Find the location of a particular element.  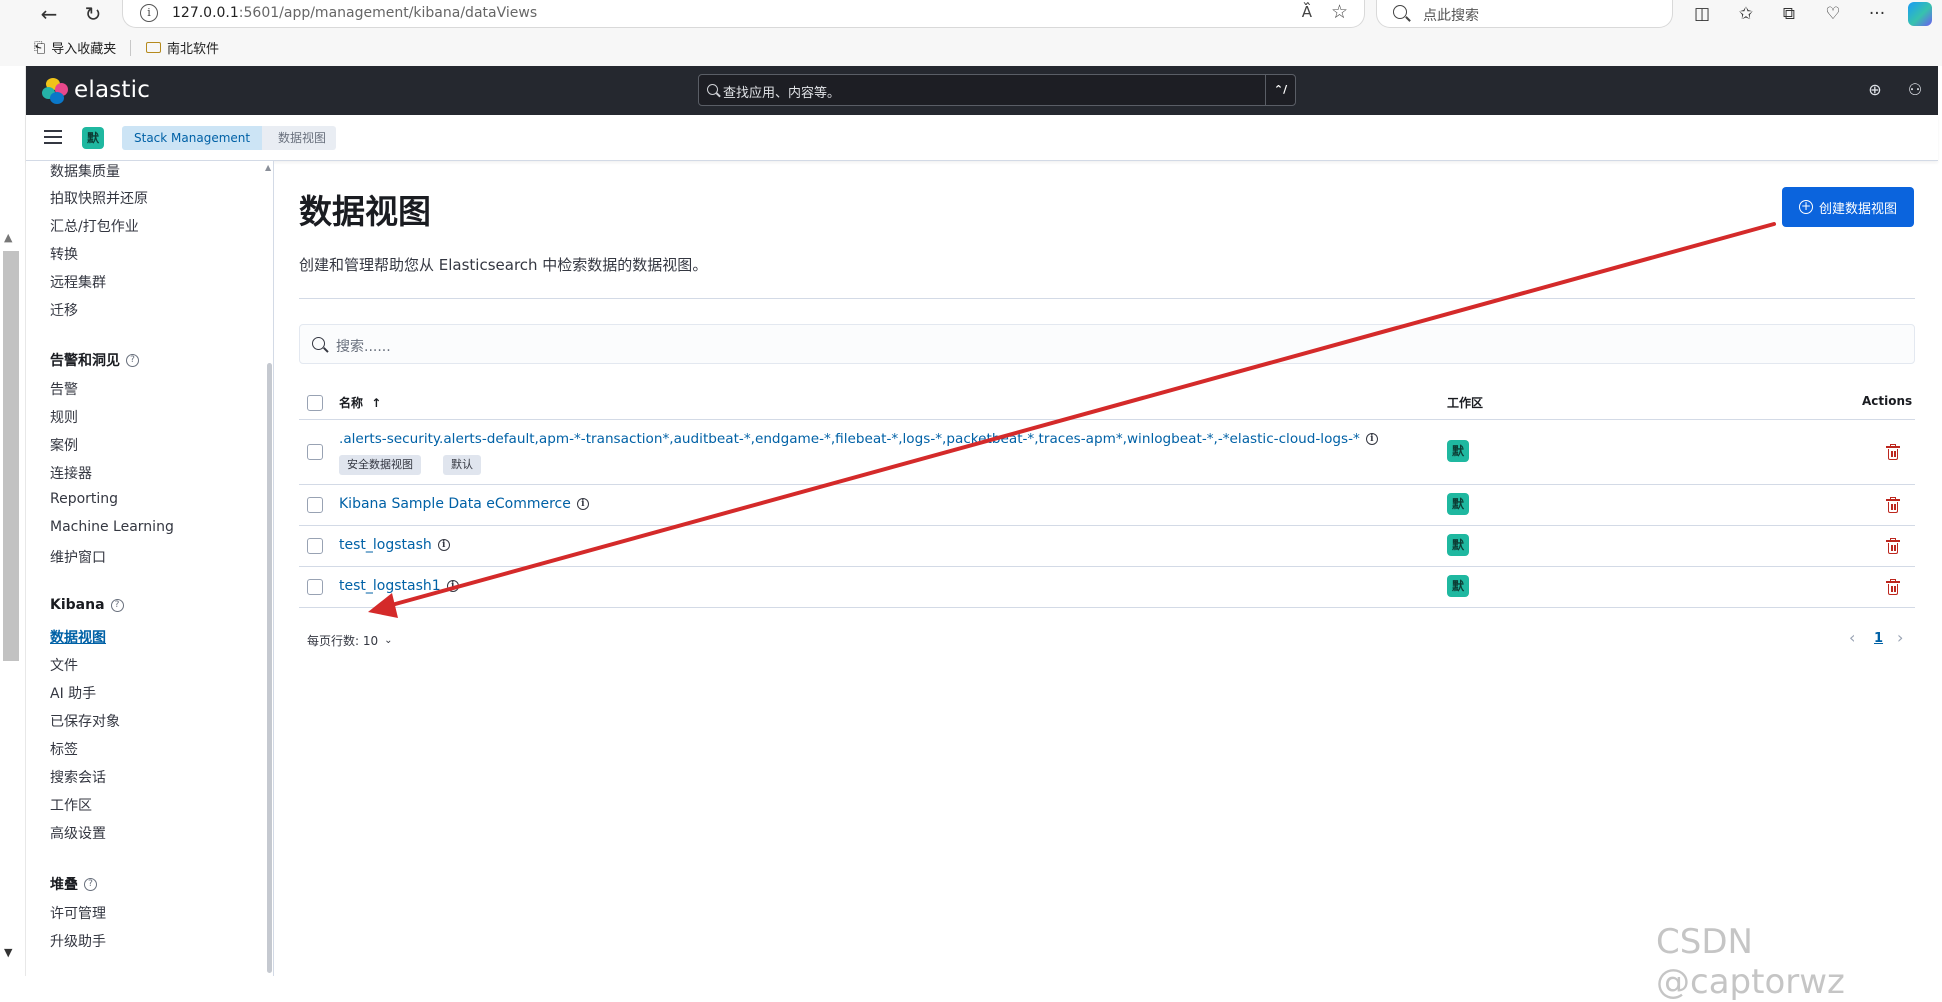

hamburger-menu-icon is located at coordinates (53, 137).